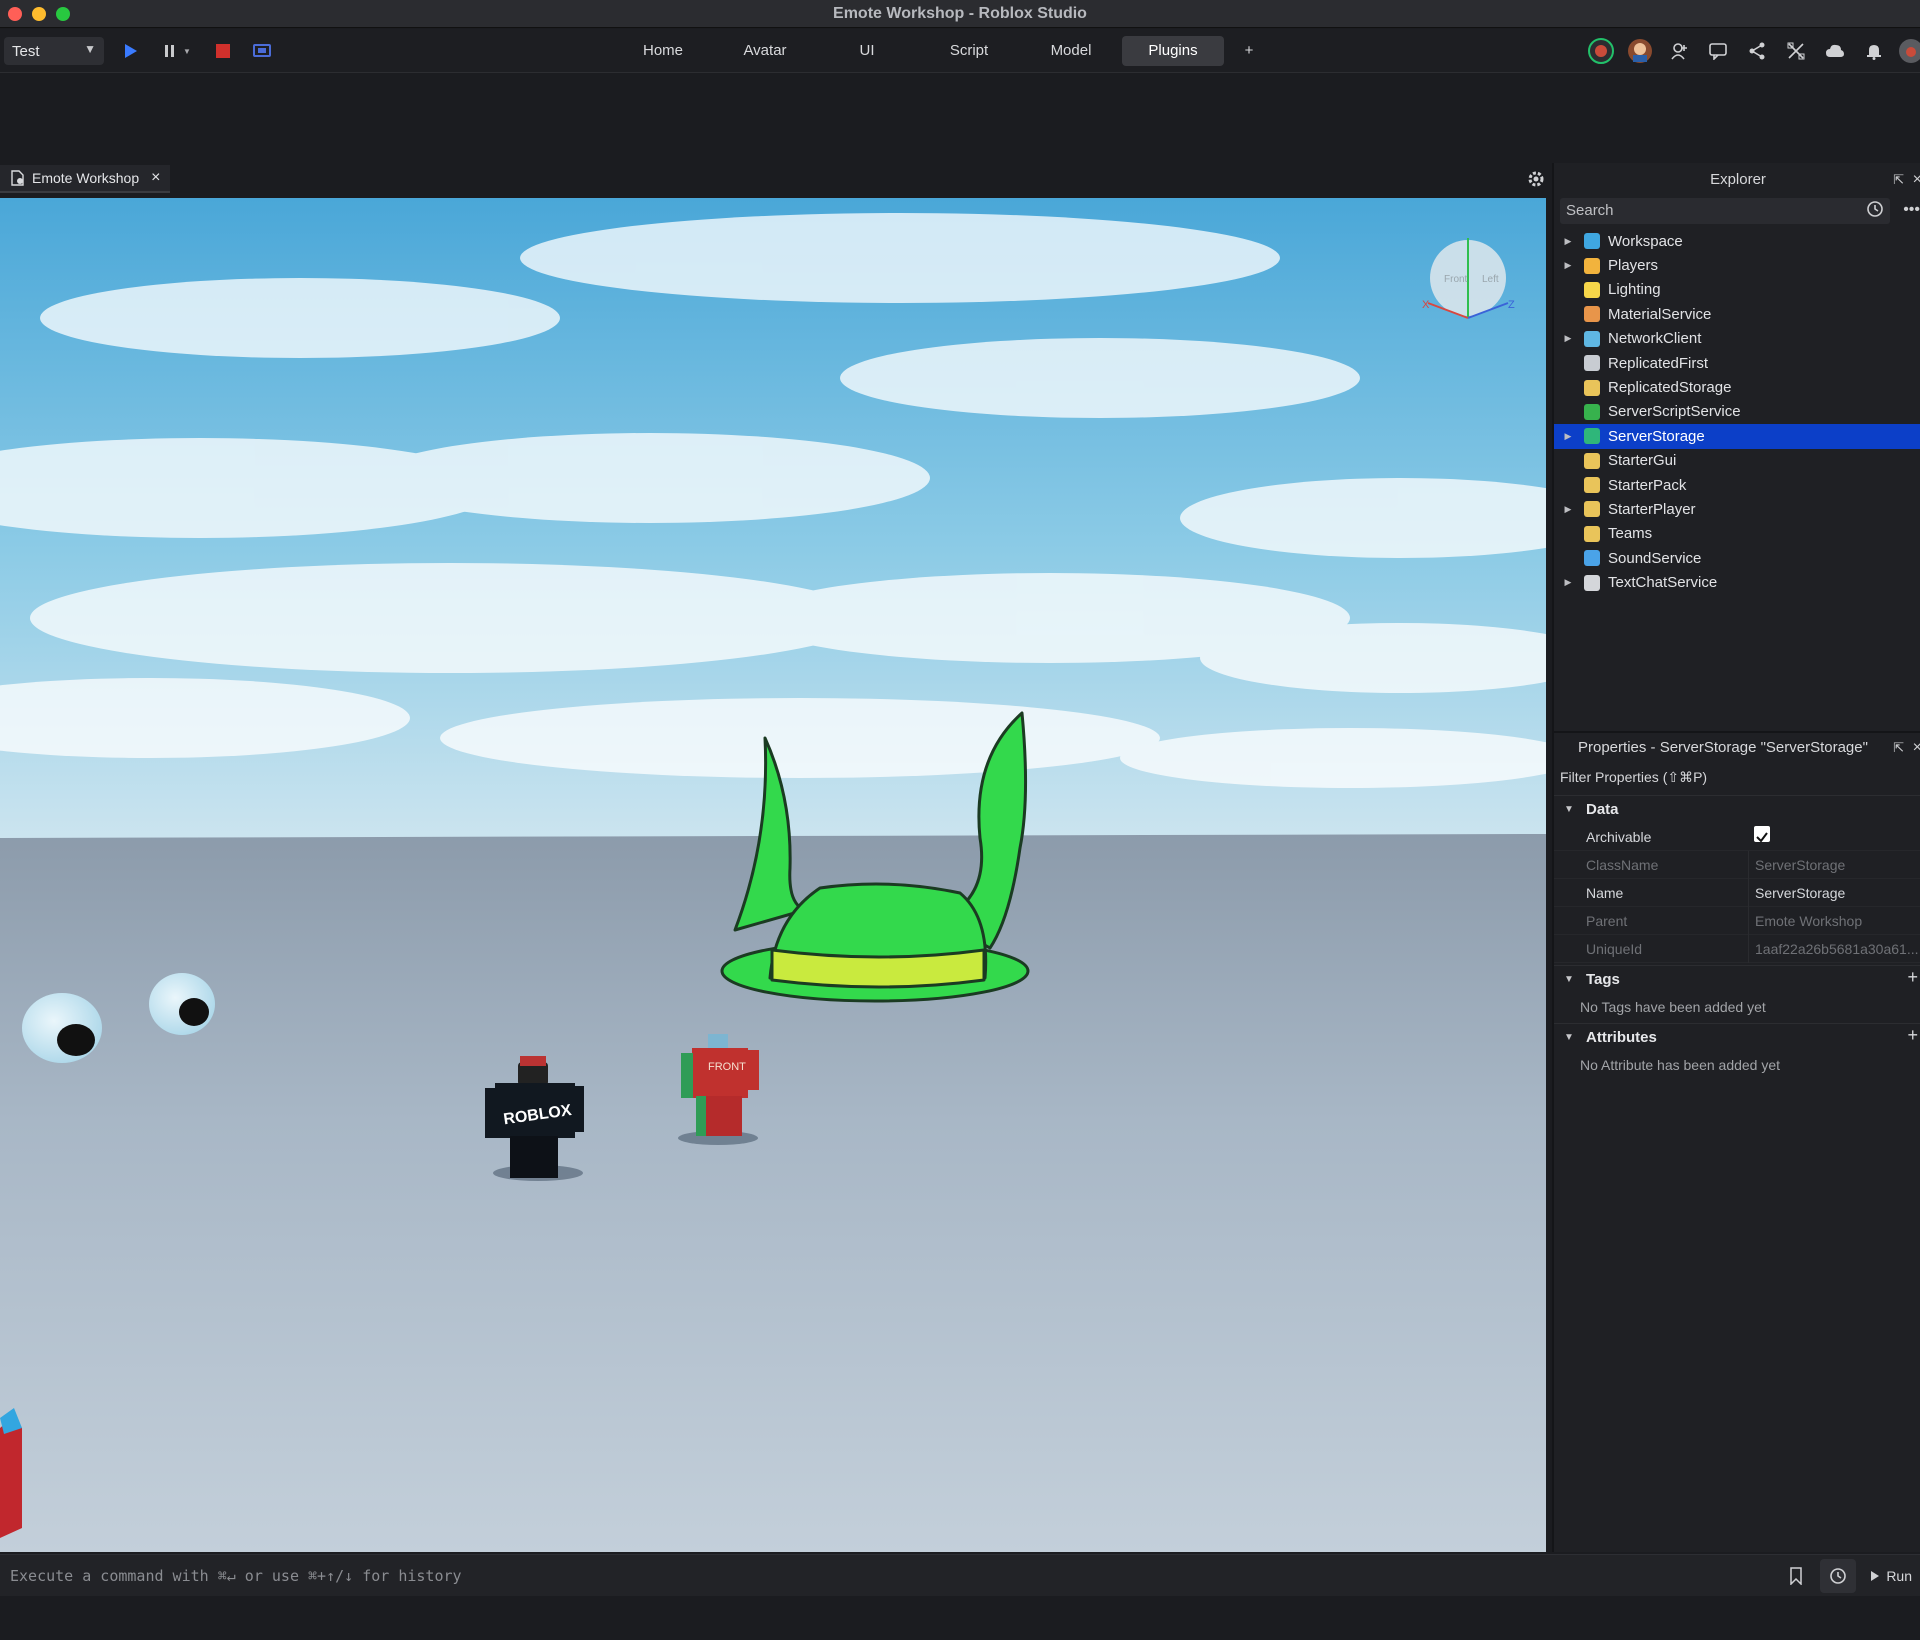  I want to click on explorer-item-textchatservice: ▶ TextChatService, so click(1737, 582).